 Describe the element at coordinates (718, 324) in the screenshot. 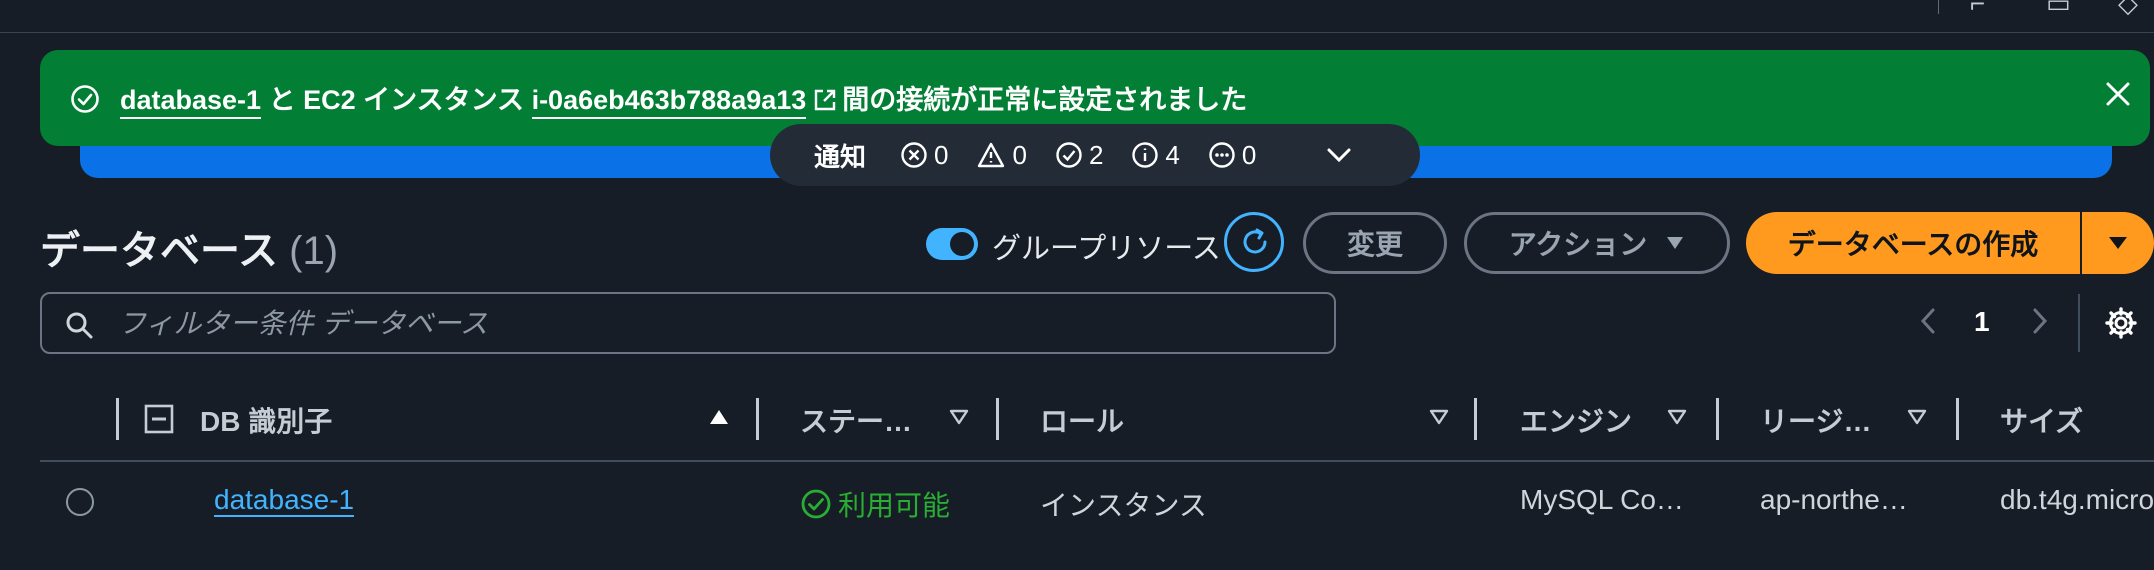

I see `filter-input` at that location.